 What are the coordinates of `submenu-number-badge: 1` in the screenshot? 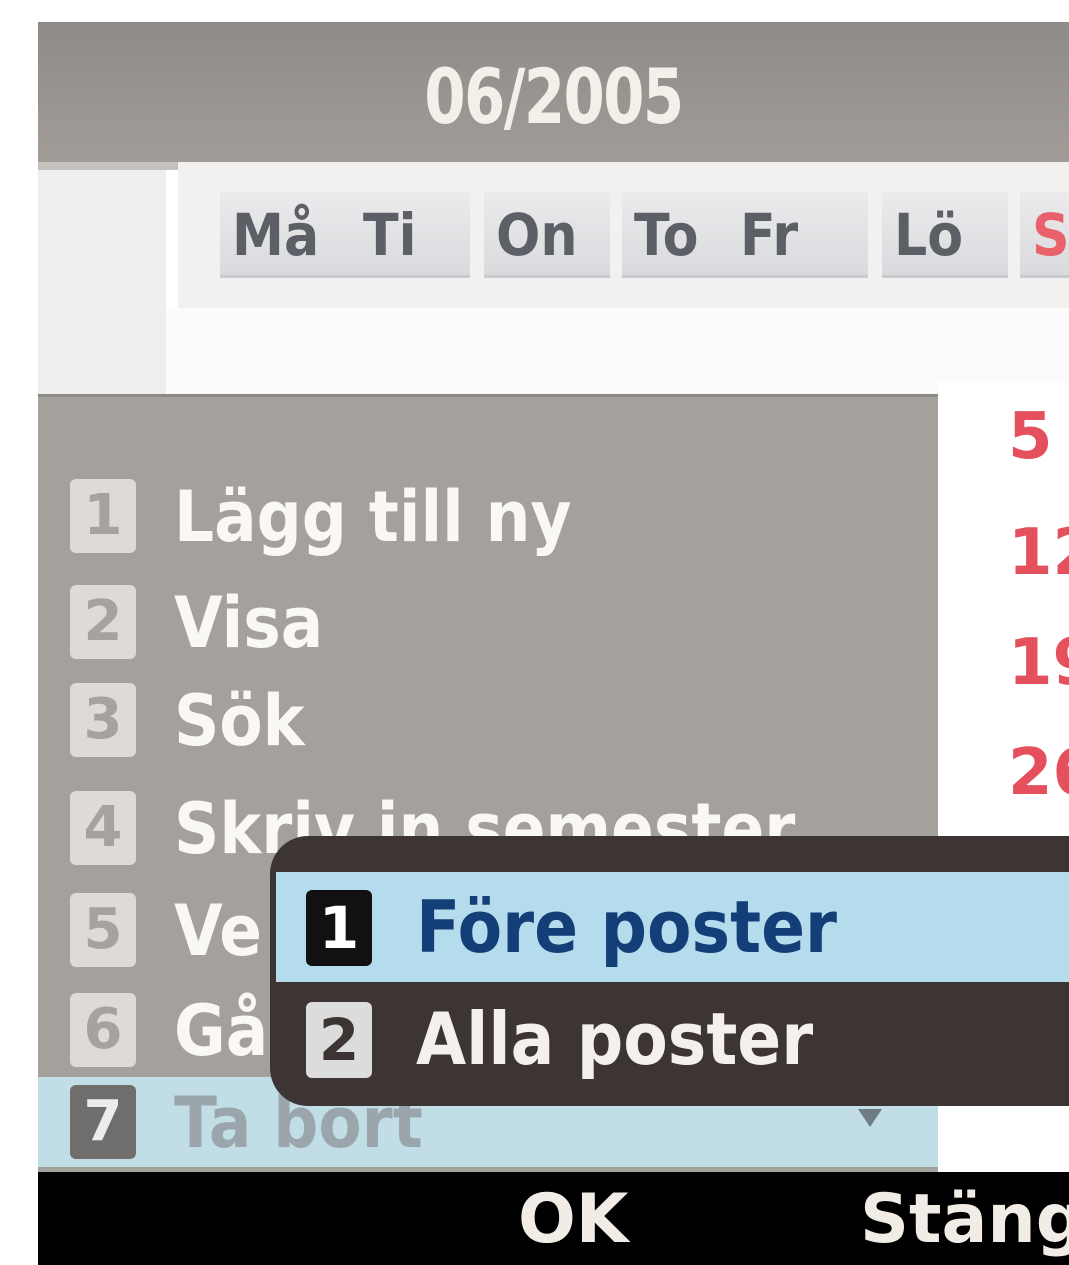 It's located at (339, 928).